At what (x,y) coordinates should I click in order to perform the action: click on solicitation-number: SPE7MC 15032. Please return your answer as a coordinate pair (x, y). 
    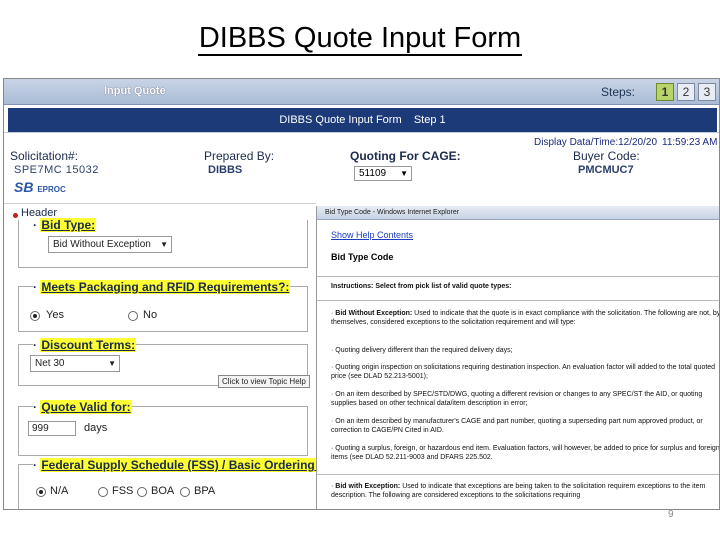
    Looking at the image, I should click on (56, 170).